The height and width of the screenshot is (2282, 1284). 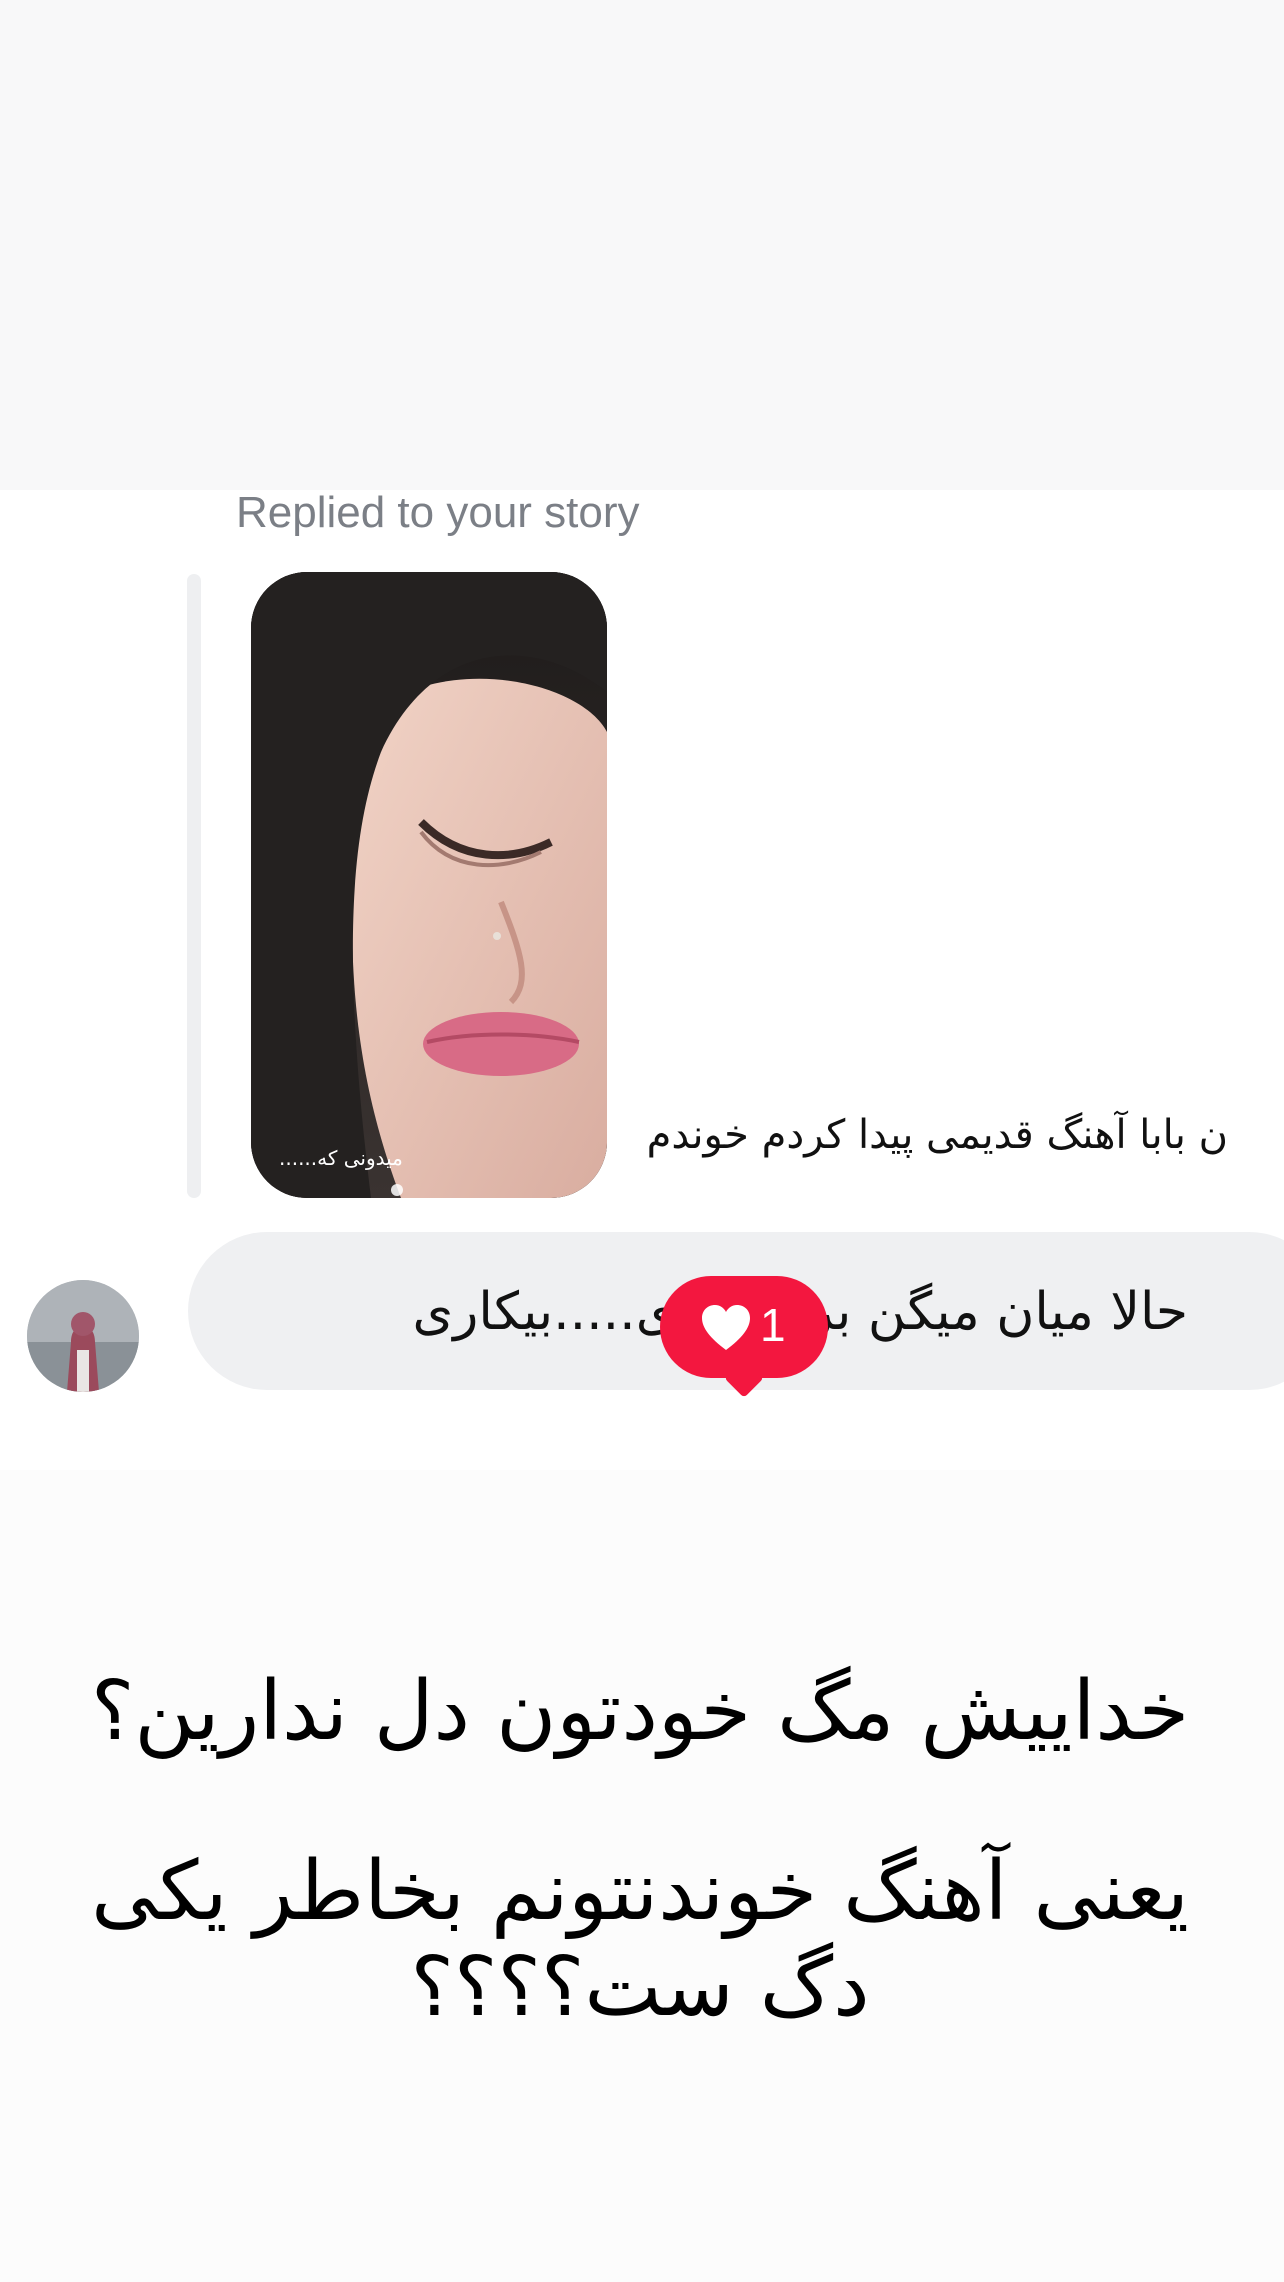 I want to click on heart-icon, so click(x=726, y=1327).